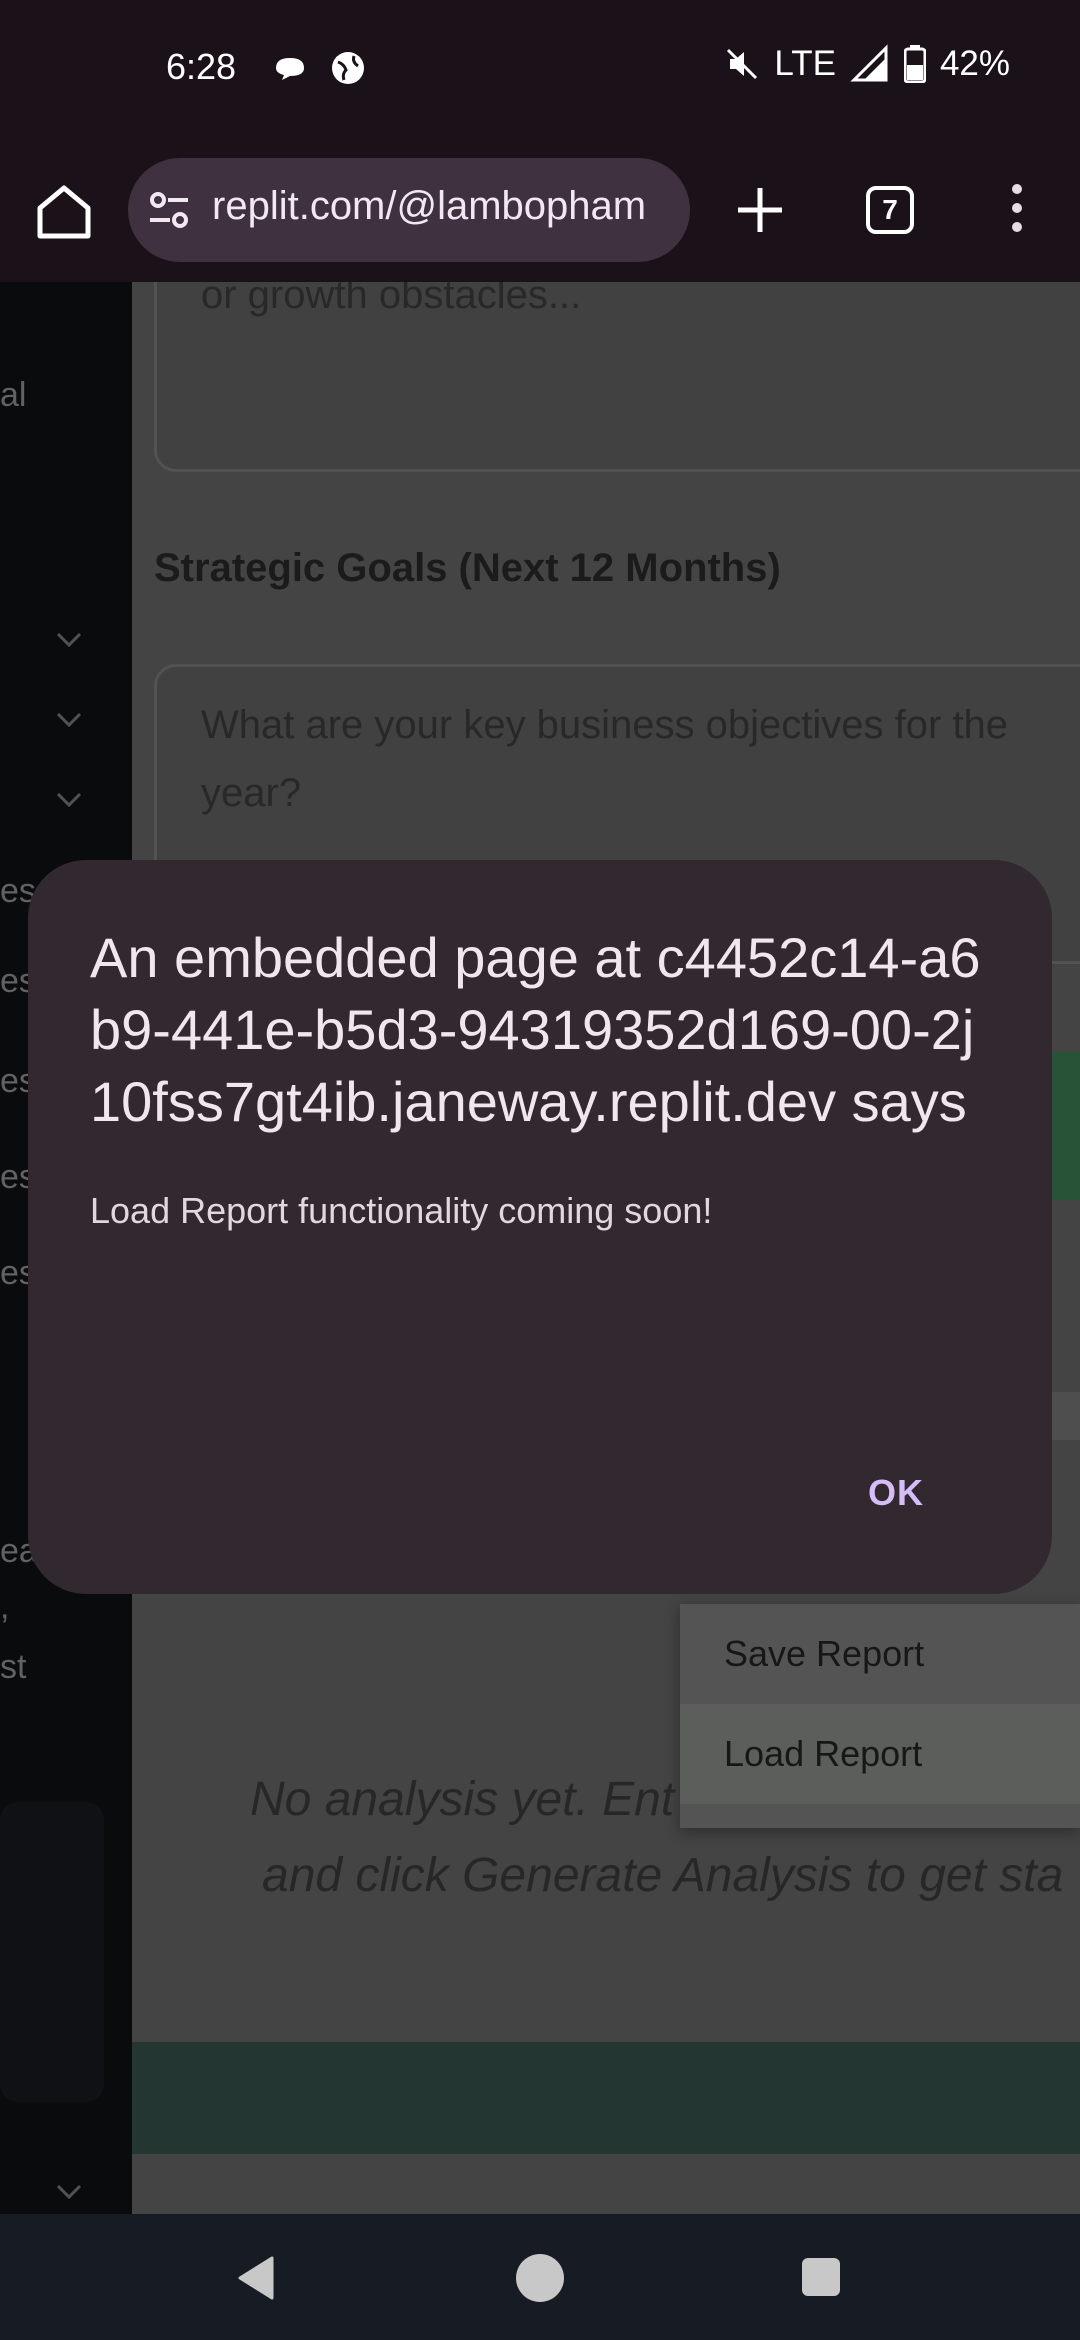  What do you see at coordinates (974, 63) in the screenshot?
I see `battery-level: 42%` at bounding box center [974, 63].